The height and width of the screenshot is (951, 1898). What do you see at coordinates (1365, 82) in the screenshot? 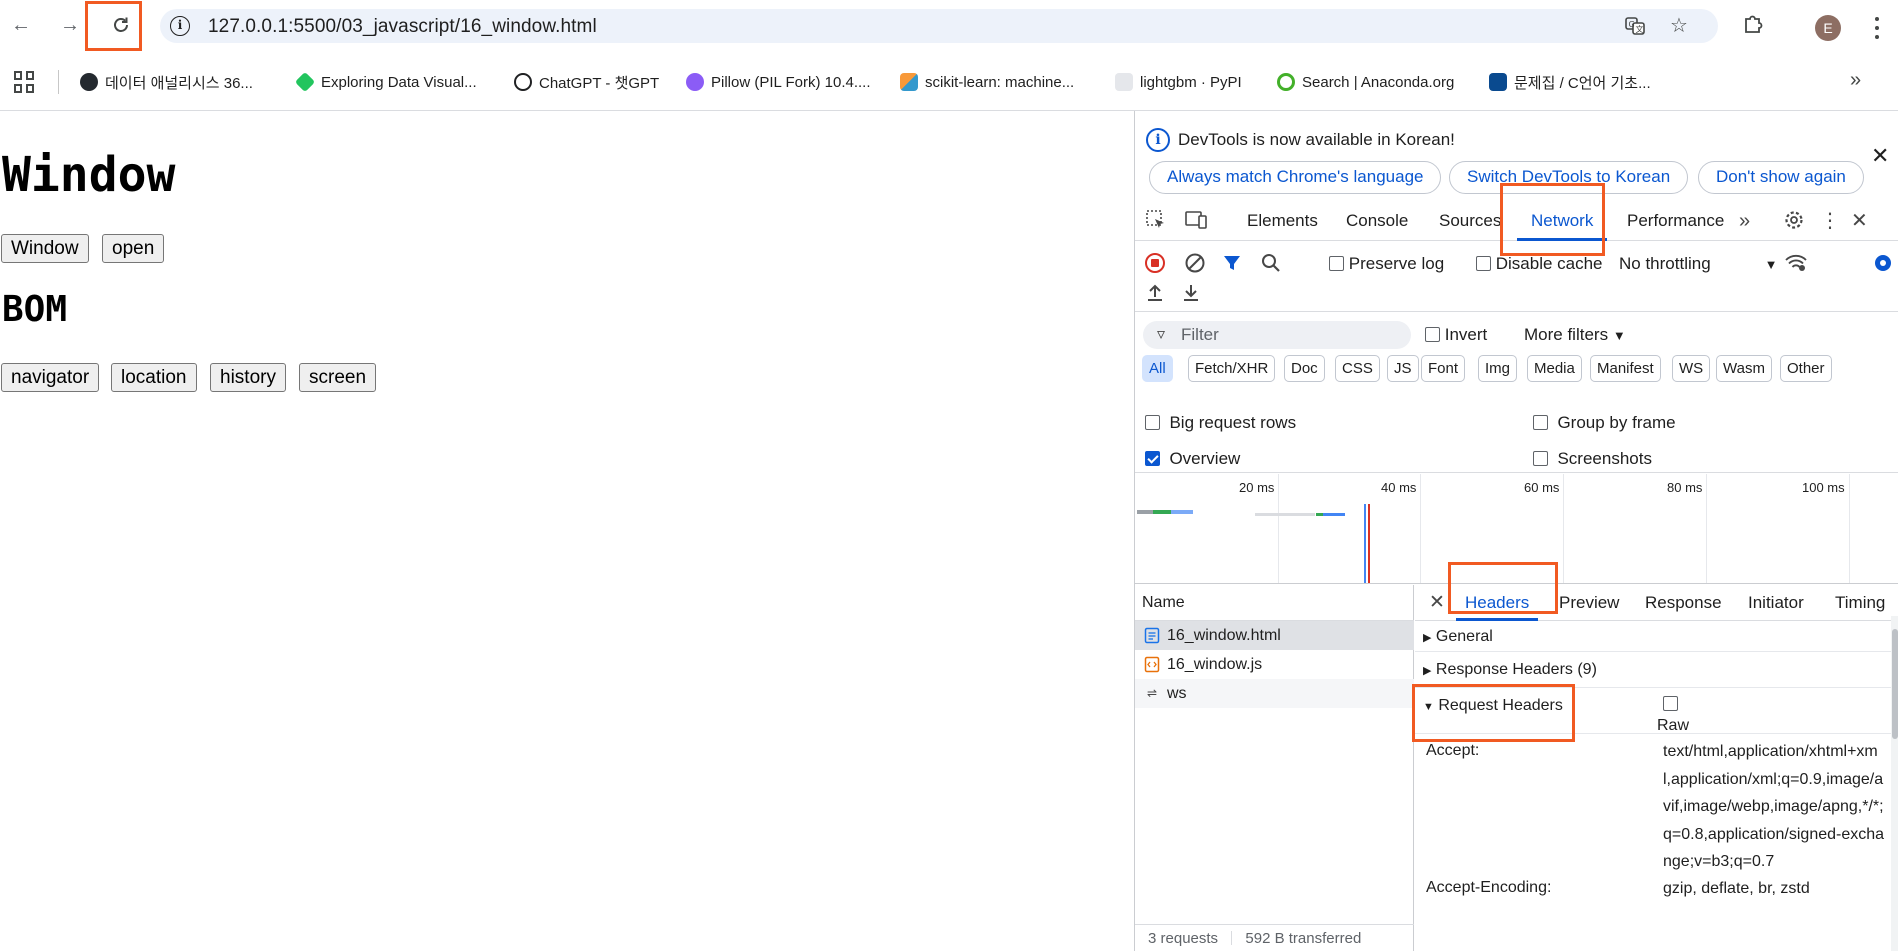
I see `bookmark-item: Search | Anaconda.org` at bounding box center [1365, 82].